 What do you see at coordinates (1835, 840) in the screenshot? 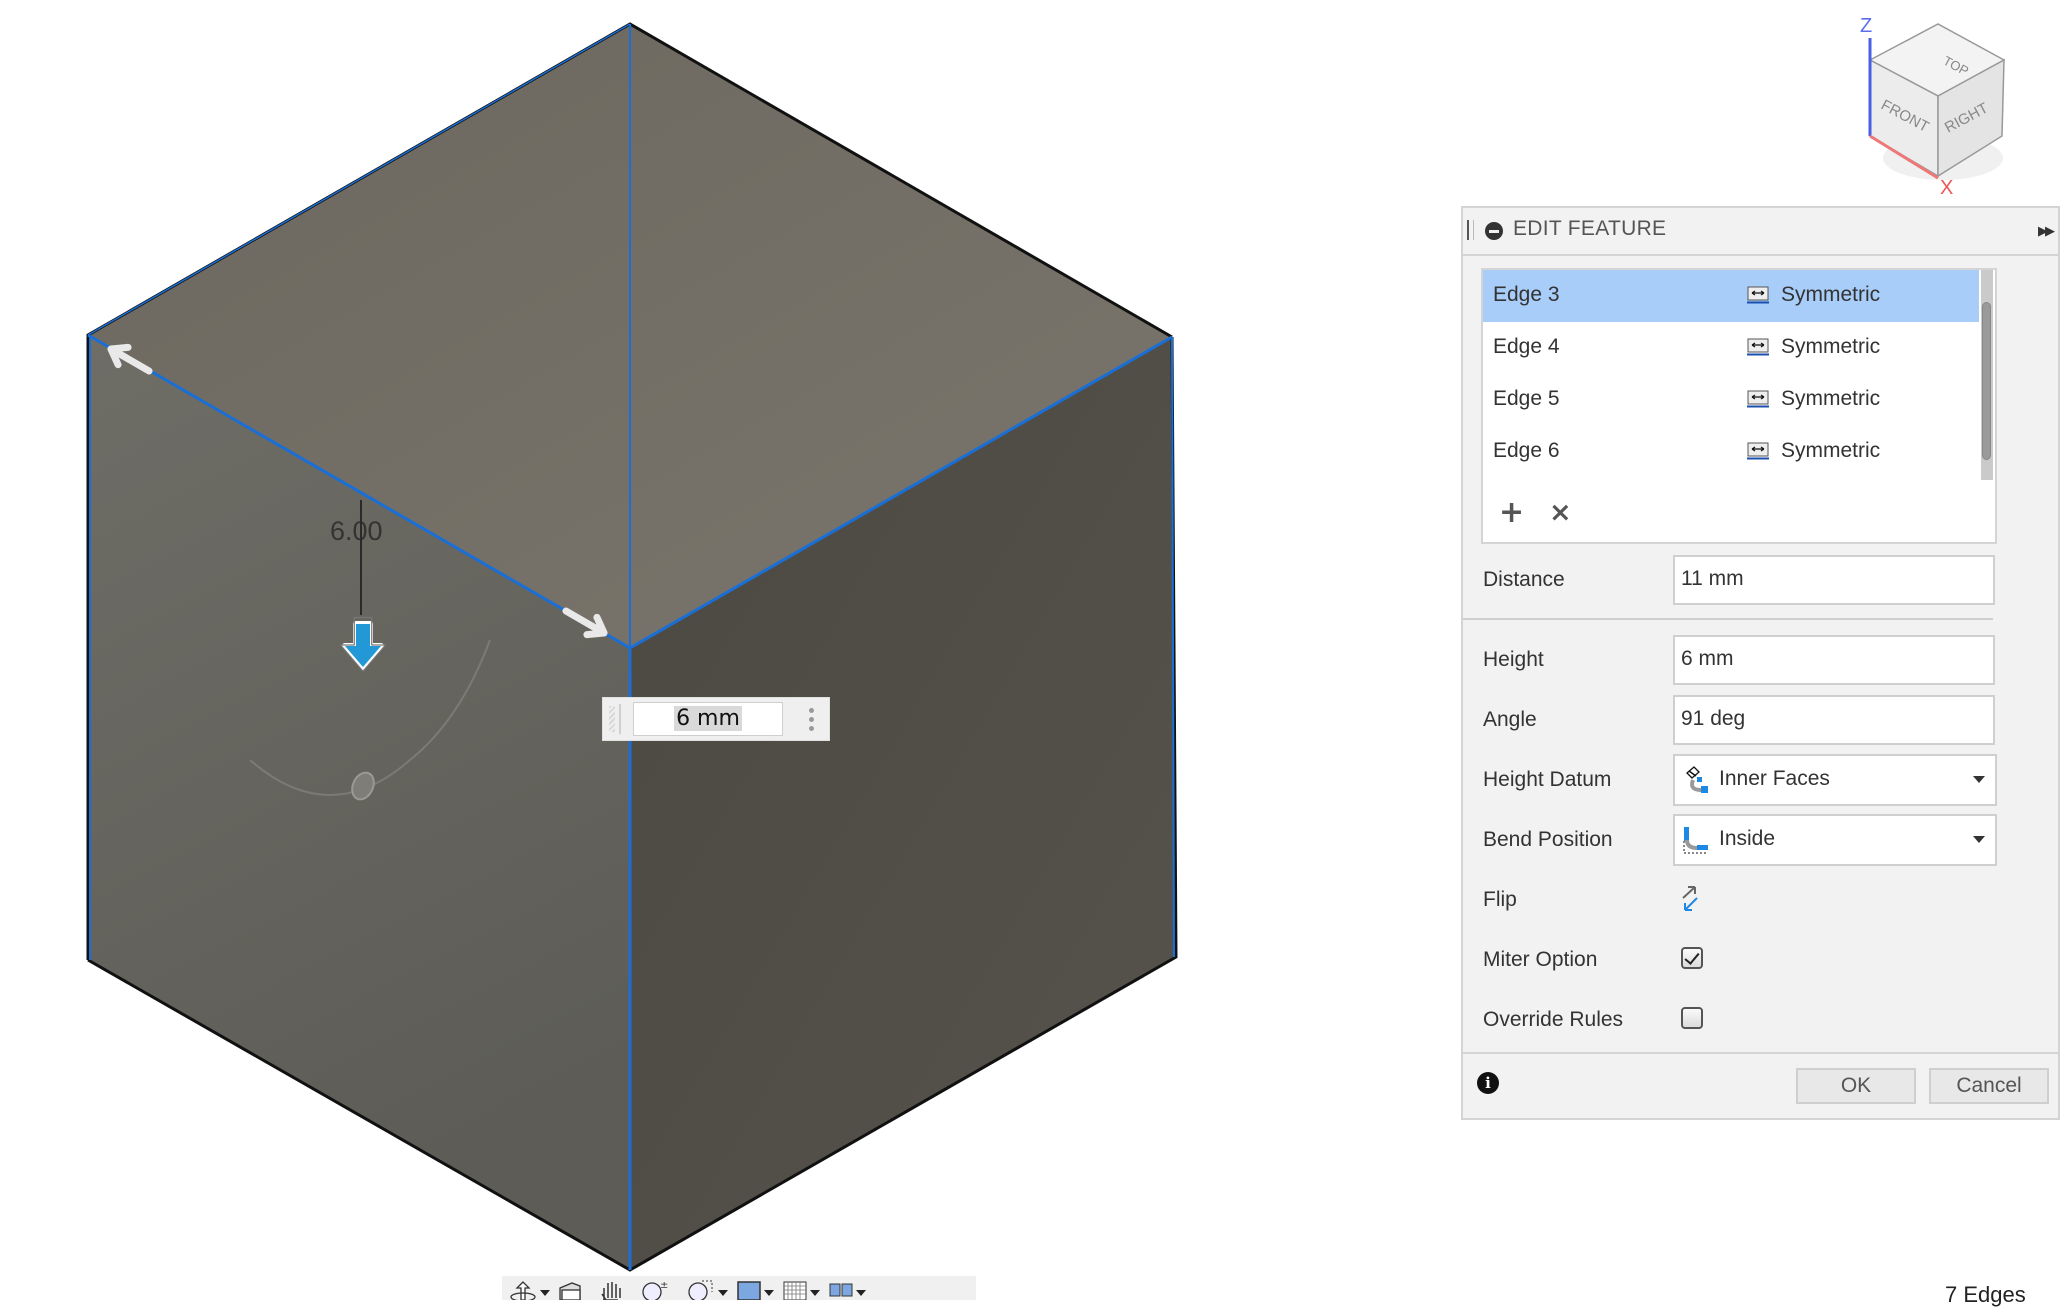
I see `bend-position-dropdown: Inside` at bounding box center [1835, 840].